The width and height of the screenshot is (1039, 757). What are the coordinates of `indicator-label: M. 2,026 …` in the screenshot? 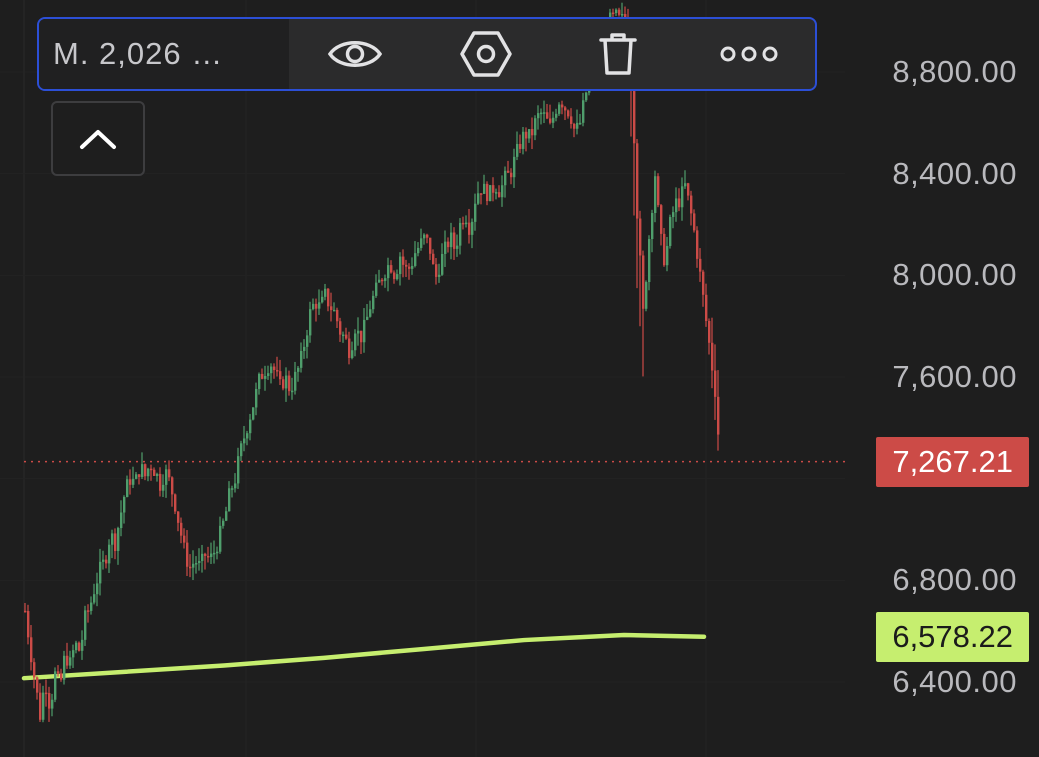 It's located at (164, 54).